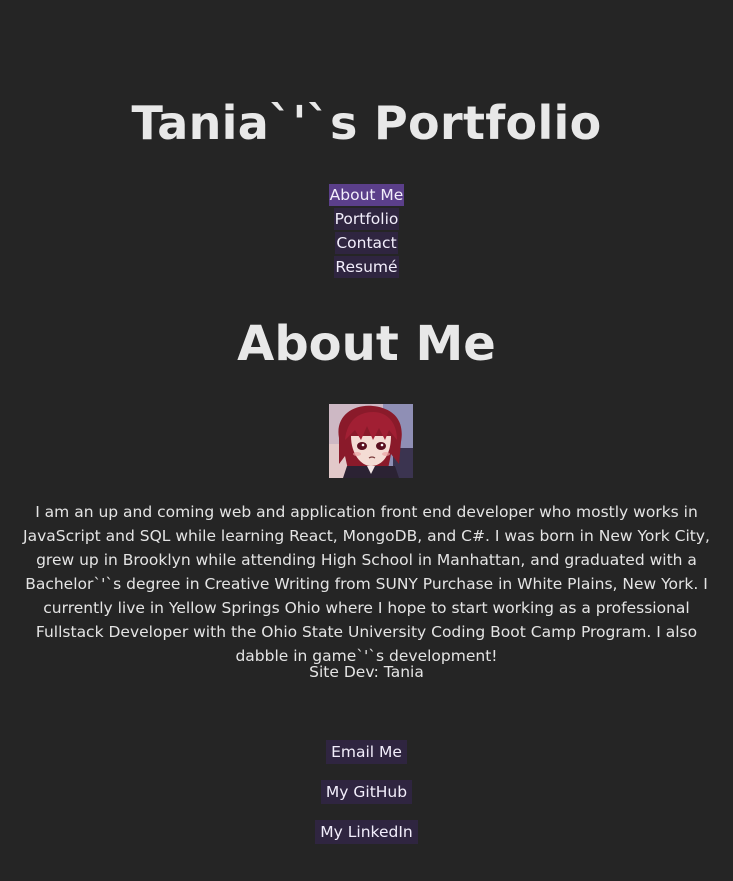 The image size is (733, 881). I want to click on github-link: My GitHub, so click(366, 792).